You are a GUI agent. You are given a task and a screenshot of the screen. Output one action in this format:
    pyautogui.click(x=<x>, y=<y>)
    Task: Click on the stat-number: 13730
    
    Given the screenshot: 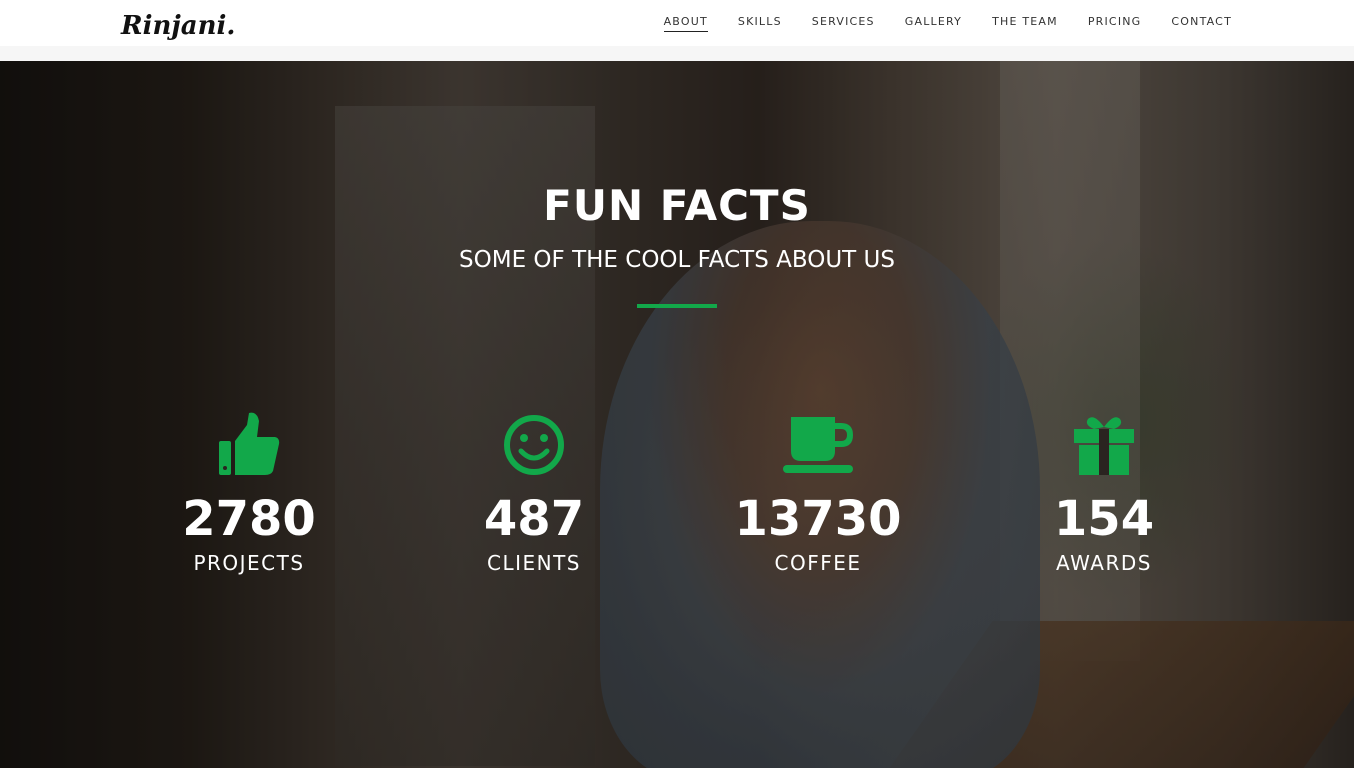 What is the action you would take?
    pyautogui.click(x=818, y=519)
    